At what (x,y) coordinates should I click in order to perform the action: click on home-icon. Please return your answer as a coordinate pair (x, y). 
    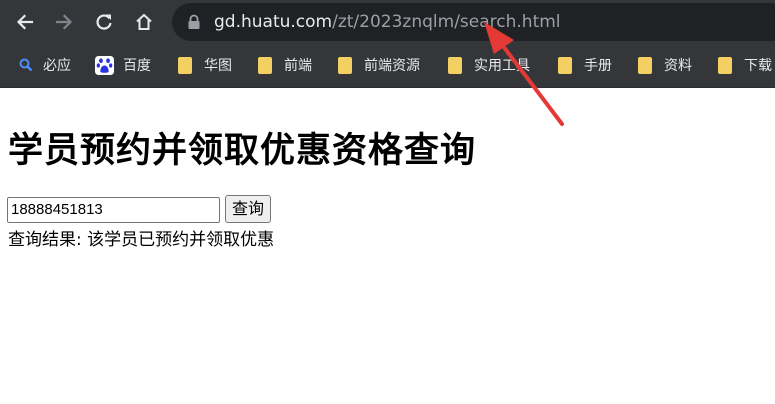
    Looking at the image, I should click on (144, 21).